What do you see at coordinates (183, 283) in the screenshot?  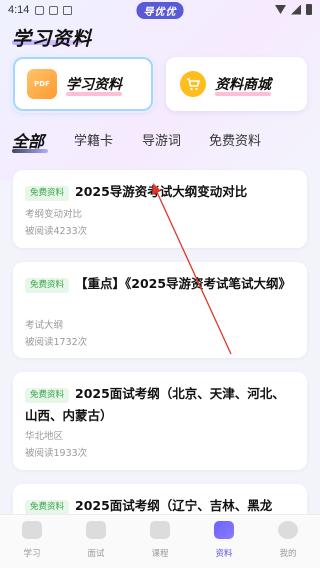 I see `material-title: 【重点】《2025导游资考试笔试大纲》` at bounding box center [183, 283].